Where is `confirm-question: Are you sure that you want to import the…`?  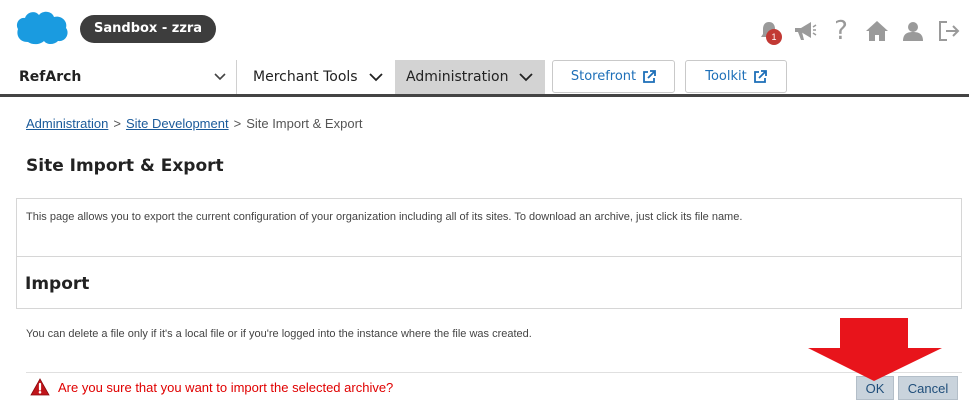 confirm-question: Are you sure that you want to import the… is located at coordinates (226, 387).